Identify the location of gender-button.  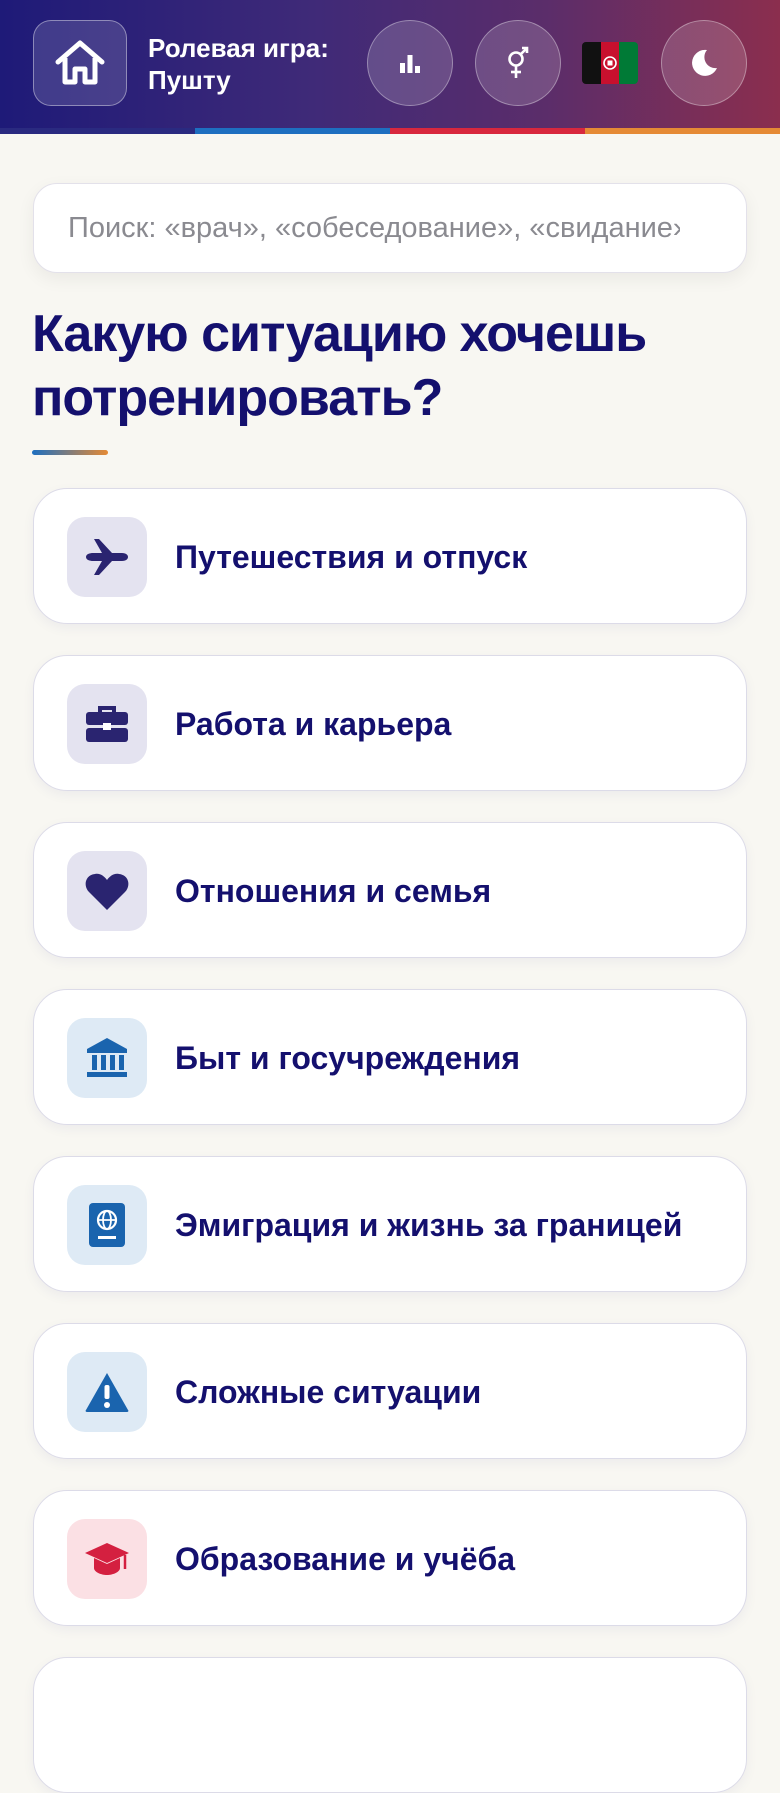
(518, 63).